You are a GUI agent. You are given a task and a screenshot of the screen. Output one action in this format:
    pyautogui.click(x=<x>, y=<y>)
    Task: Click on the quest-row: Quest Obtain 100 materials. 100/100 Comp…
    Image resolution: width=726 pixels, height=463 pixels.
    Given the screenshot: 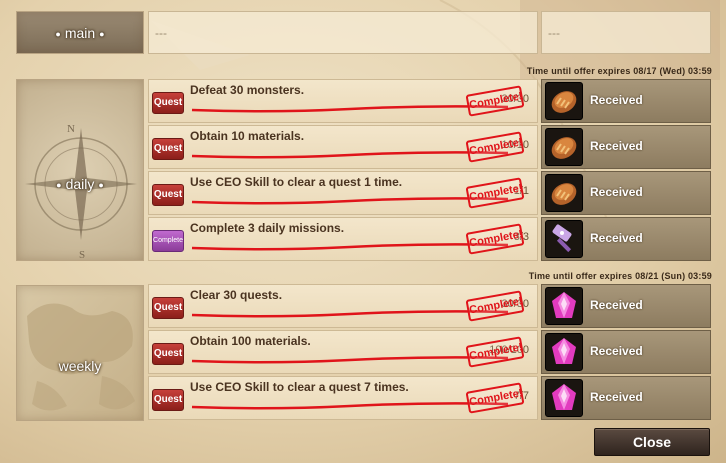 What is the action you would take?
    pyautogui.click(x=343, y=352)
    